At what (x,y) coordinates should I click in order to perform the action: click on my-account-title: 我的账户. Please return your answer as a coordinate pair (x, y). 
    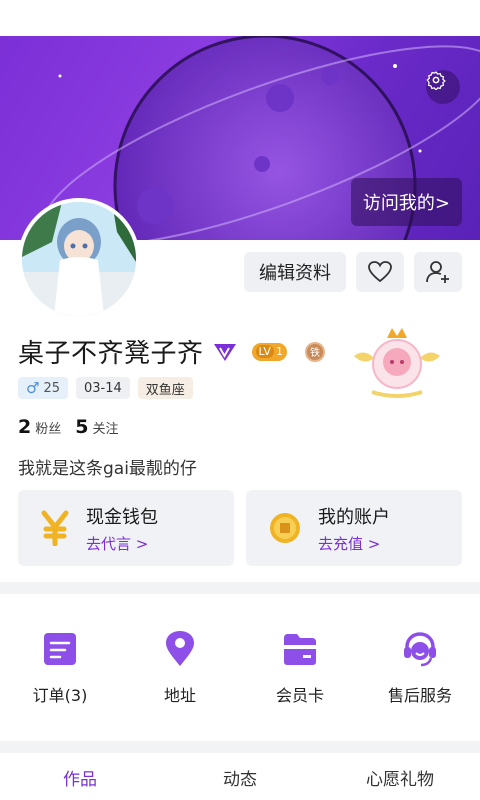
    Looking at the image, I should click on (354, 517).